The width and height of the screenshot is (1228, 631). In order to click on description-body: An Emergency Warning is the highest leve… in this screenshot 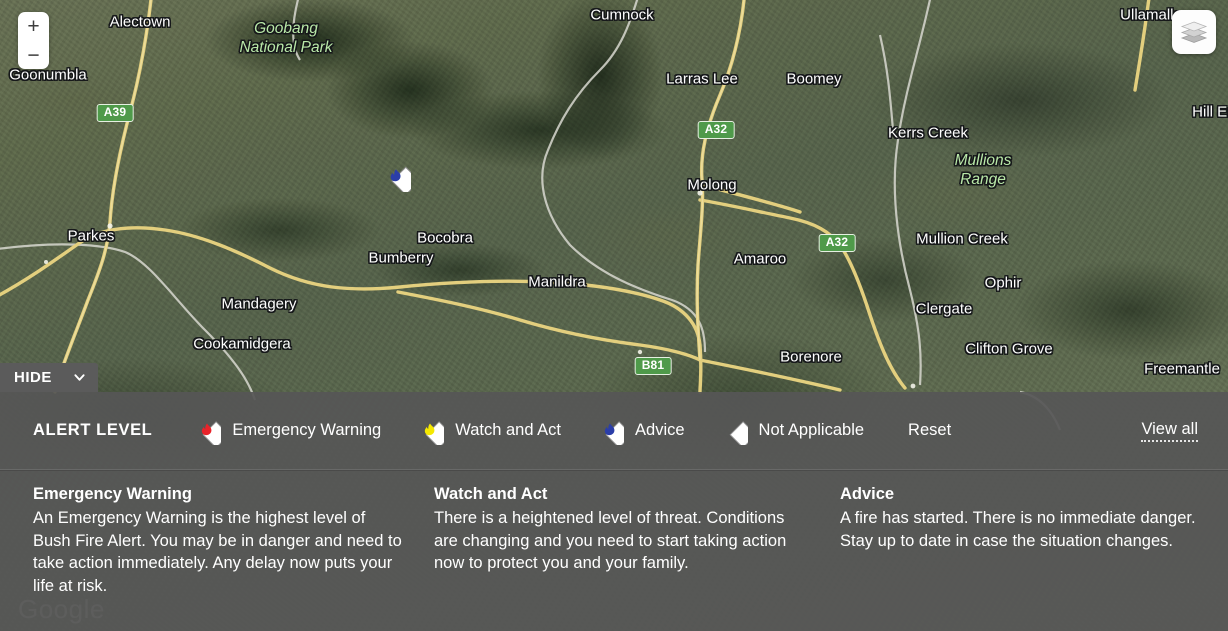, I will do `click(217, 552)`.